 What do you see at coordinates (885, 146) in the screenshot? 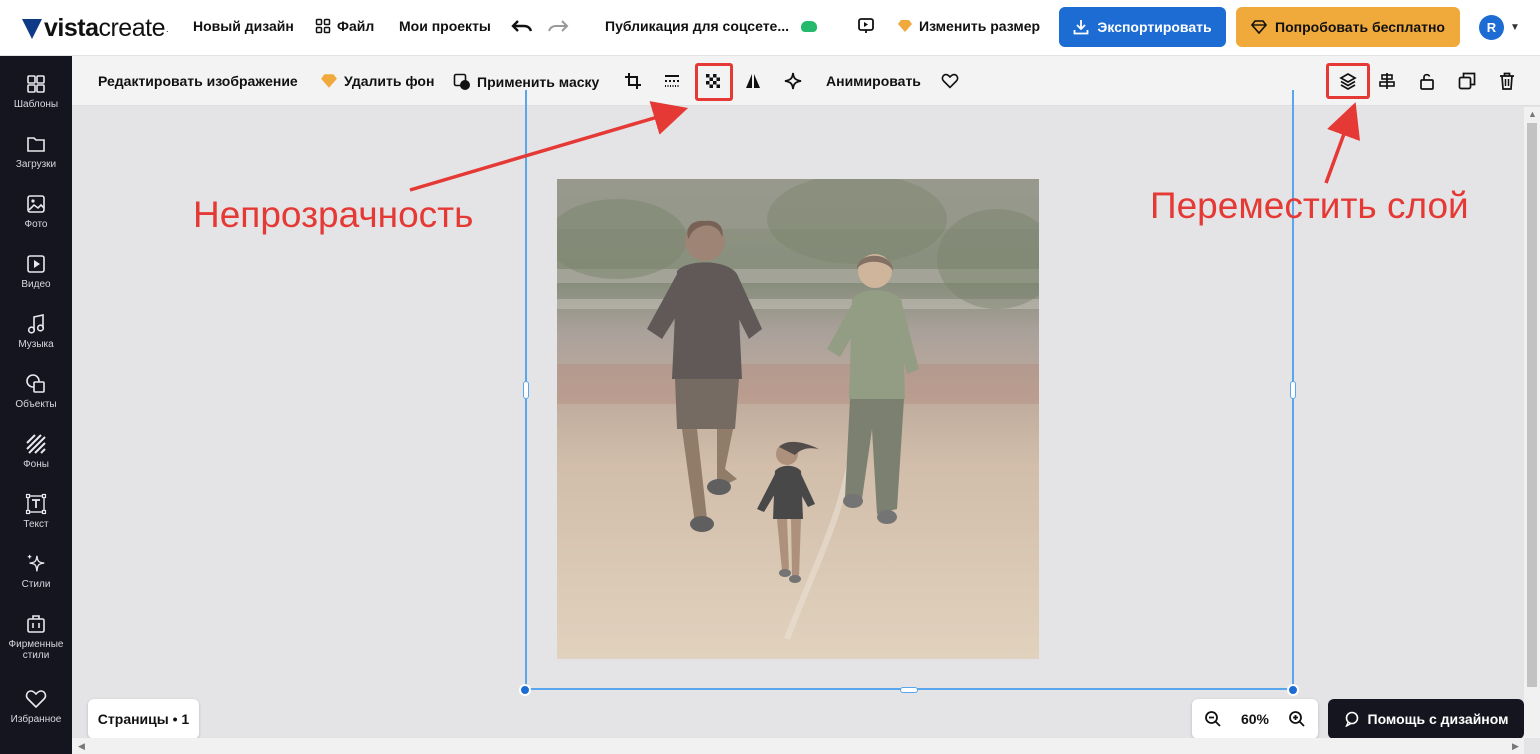
I see `annotation-arrows` at bounding box center [885, 146].